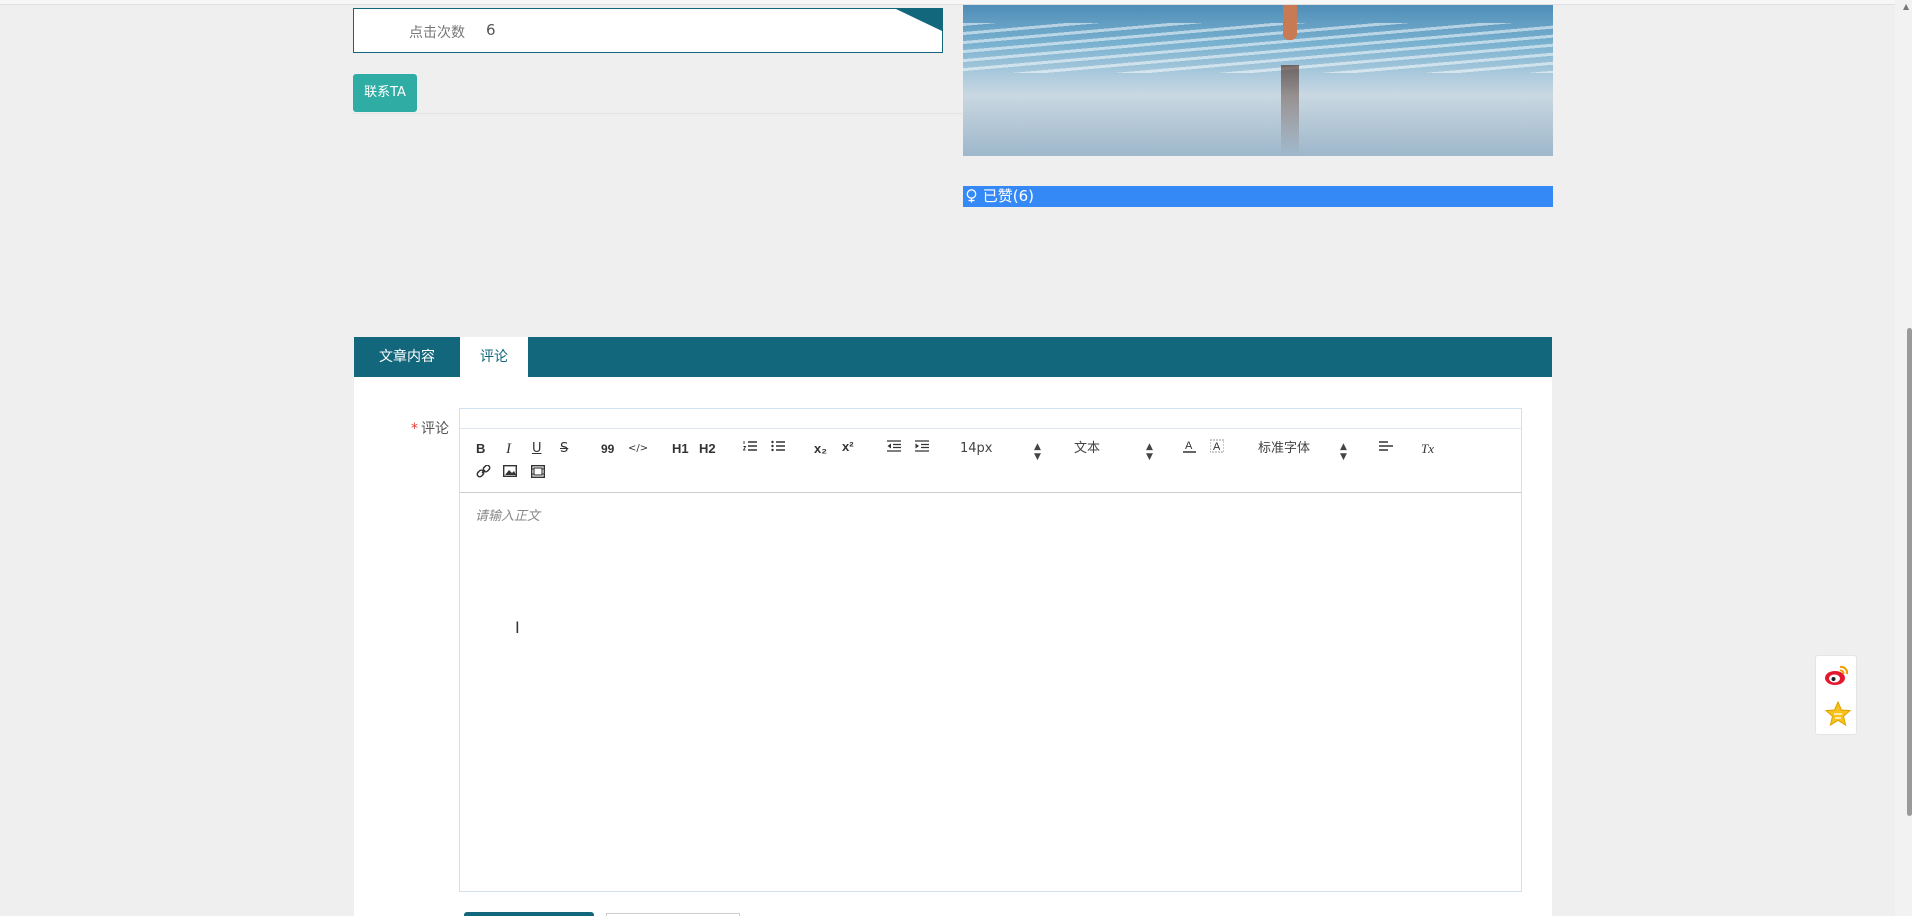  Describe the element at coordinates (921, 449) in the screenshot. I see `indent-icon` at that location.